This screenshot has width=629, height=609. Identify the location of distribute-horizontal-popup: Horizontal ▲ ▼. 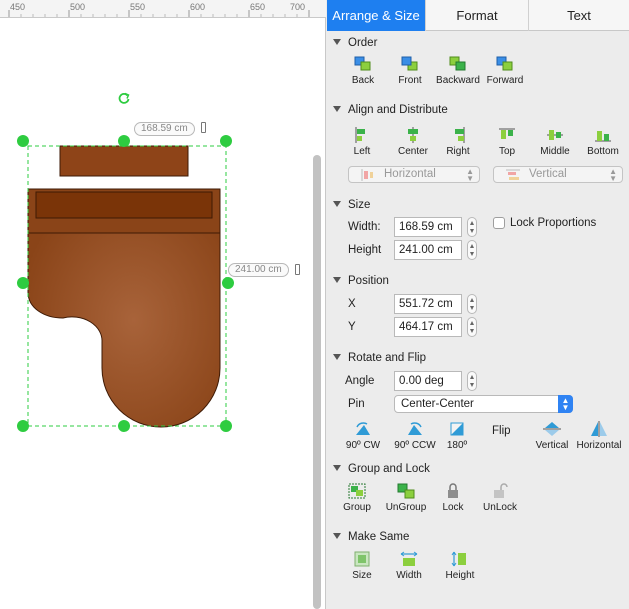
(414, 174).